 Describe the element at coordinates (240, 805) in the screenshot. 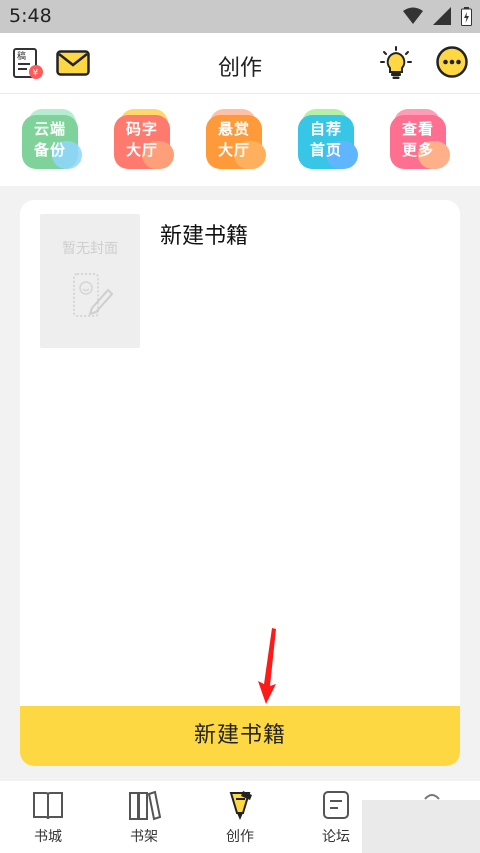

I see `pen-icon` at that location.